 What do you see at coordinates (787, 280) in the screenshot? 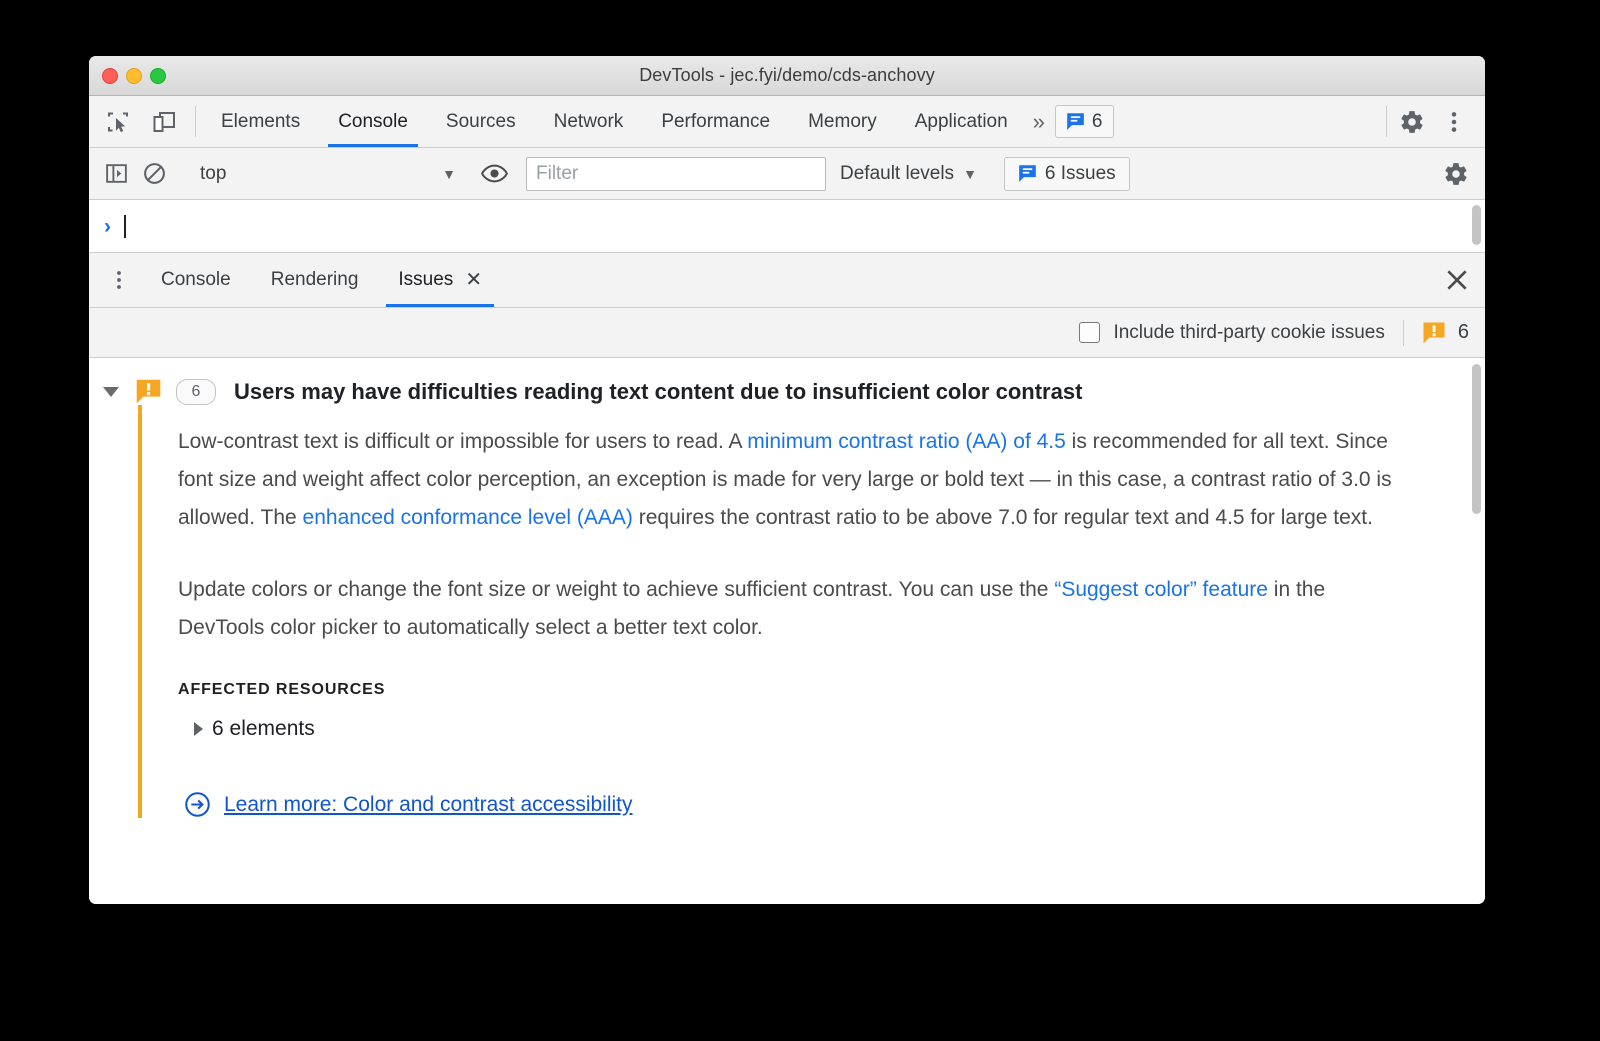
I see `drawer-tabbar: Console Rendering Issues ✕` at bounding box center [787, 280].